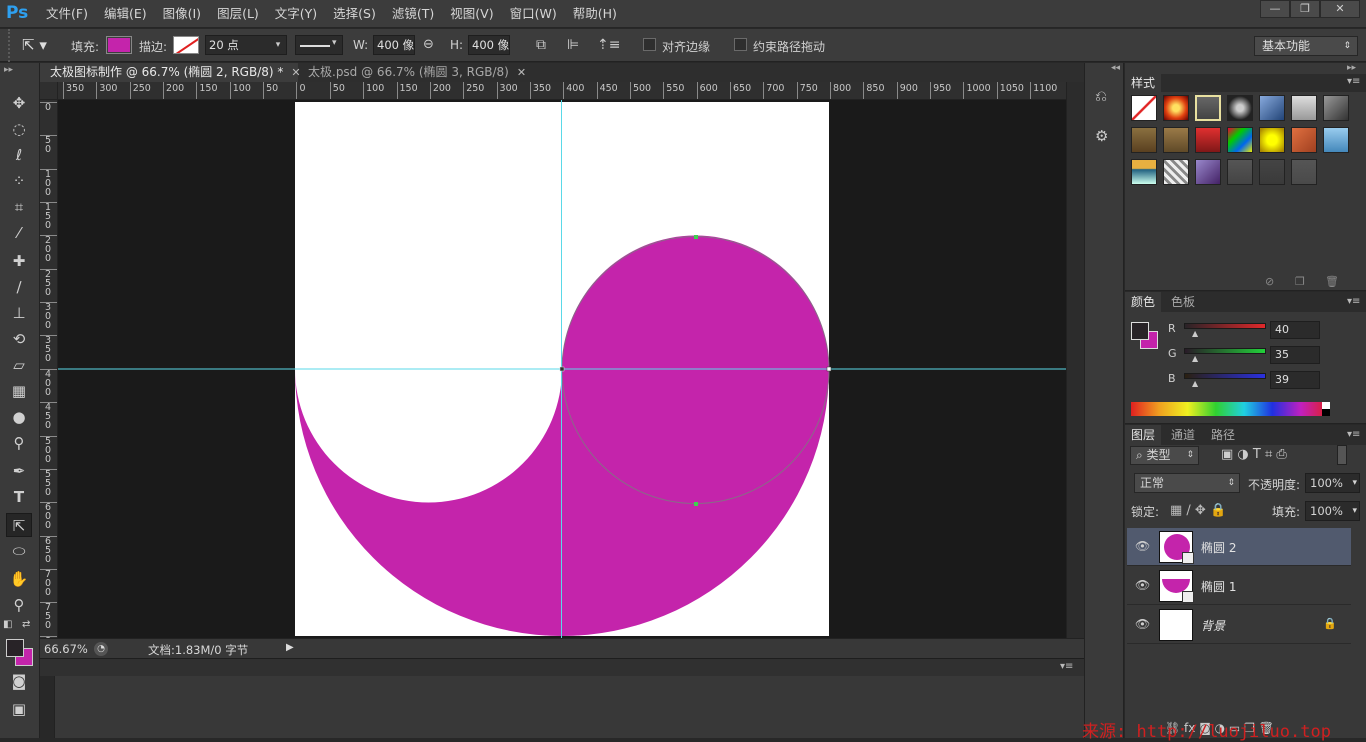 This screenshot has width=1366, height=742. What do you see at coordinates (26, 624) in the screenshot?
I see `swap-colors-icon: ⇄` at bounding box center [26, 624].